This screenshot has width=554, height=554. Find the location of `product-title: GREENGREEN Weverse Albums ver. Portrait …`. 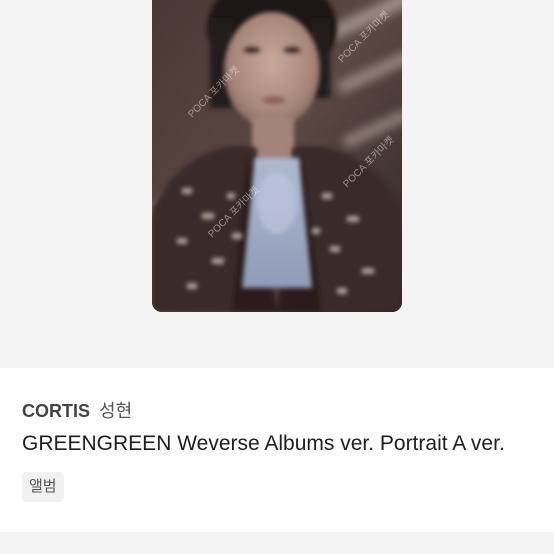

product-title: GREENGREEN Weverse Albums ver. Portrait … is located at coordinates (263, 443).